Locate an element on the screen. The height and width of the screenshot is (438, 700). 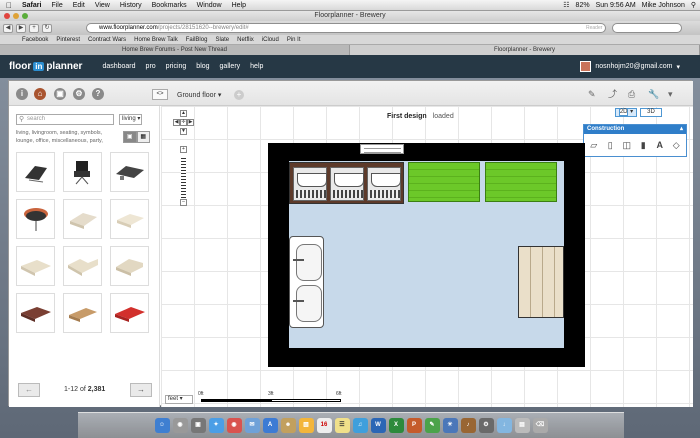
clock: Sun 9:56 AM is located at coordinates (616, 5).